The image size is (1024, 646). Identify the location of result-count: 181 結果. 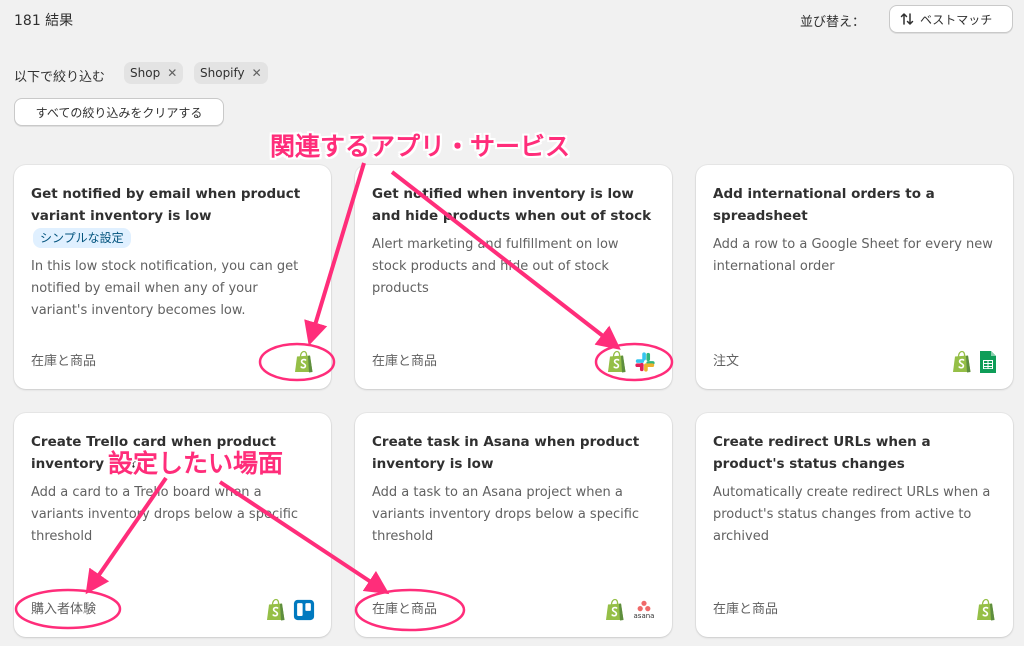
(44, 21).